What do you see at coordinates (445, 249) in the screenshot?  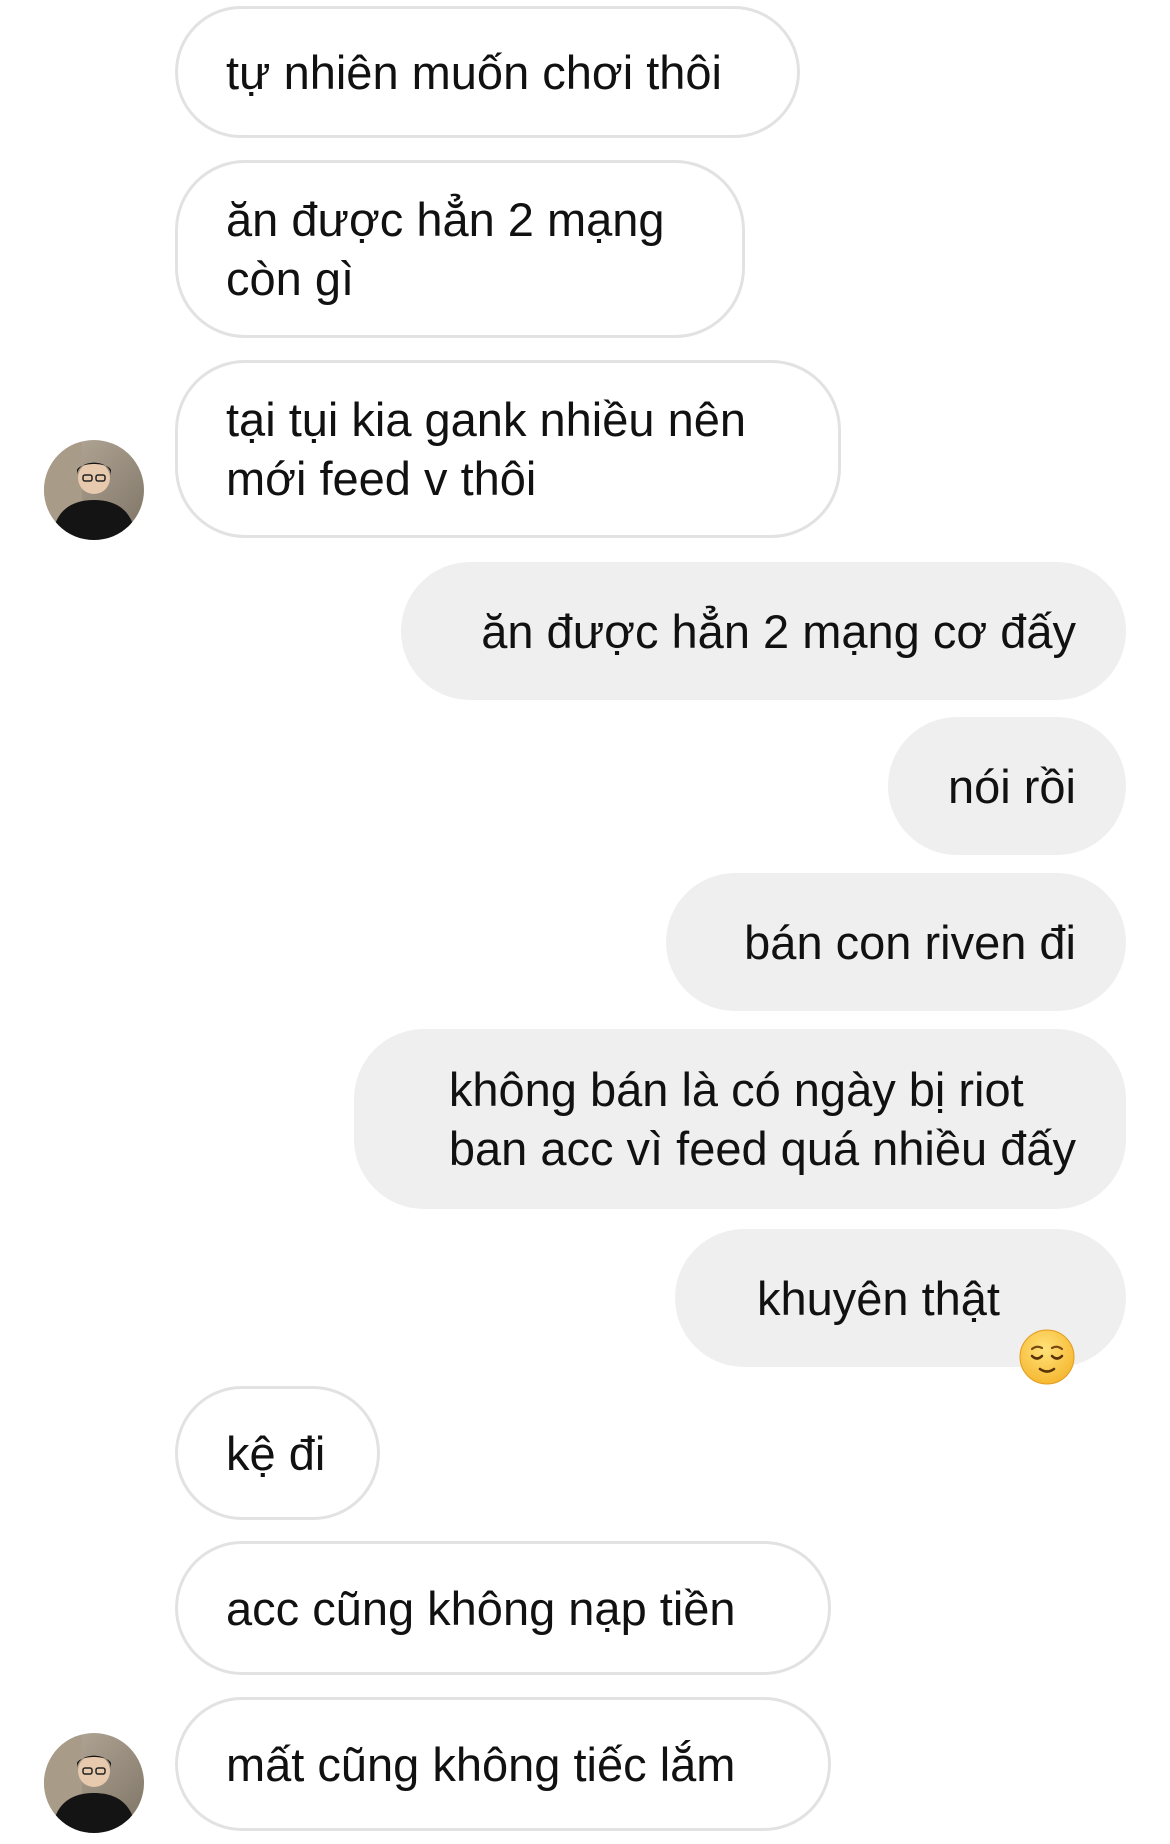 I see `message-text: ăn được hẳn 2 mạng còn gì` at bounding box center [445, 249].